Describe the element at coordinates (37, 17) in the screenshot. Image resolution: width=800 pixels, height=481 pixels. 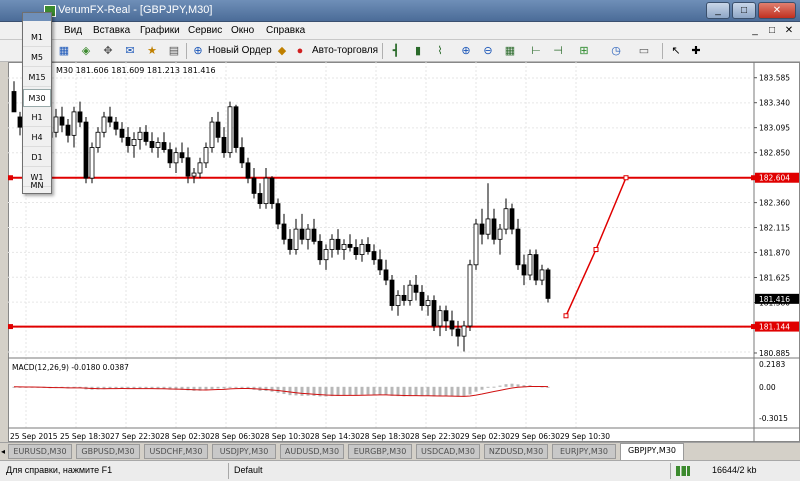
I see `timeframe-panel-header` at that location.